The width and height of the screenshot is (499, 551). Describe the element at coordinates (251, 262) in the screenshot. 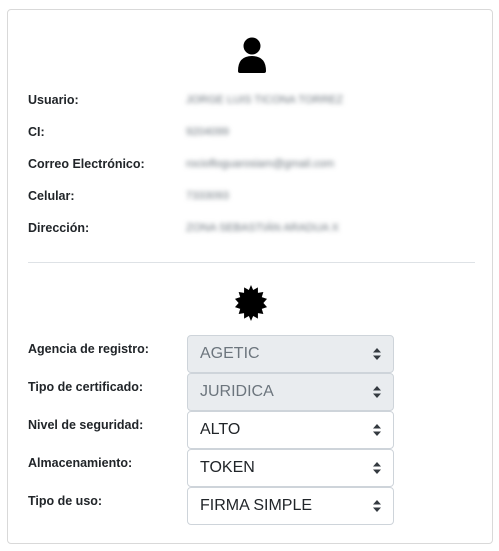

I see `section-divider` at that location.